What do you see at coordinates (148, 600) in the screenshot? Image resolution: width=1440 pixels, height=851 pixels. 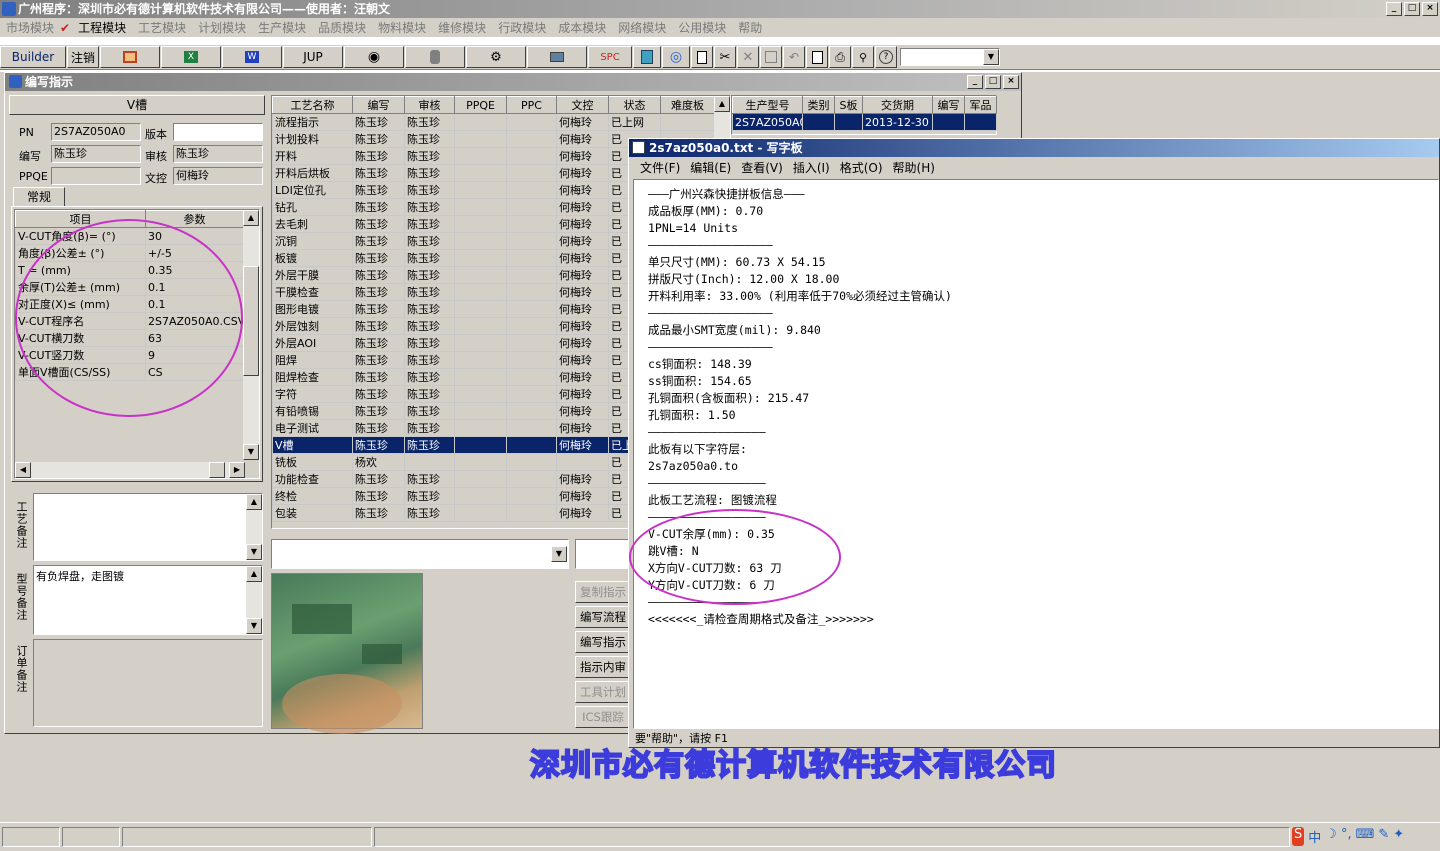 I see `model-remark-field: 有负焊盘，走图镀 ▲ ▼` at bounding box center [148, 600].